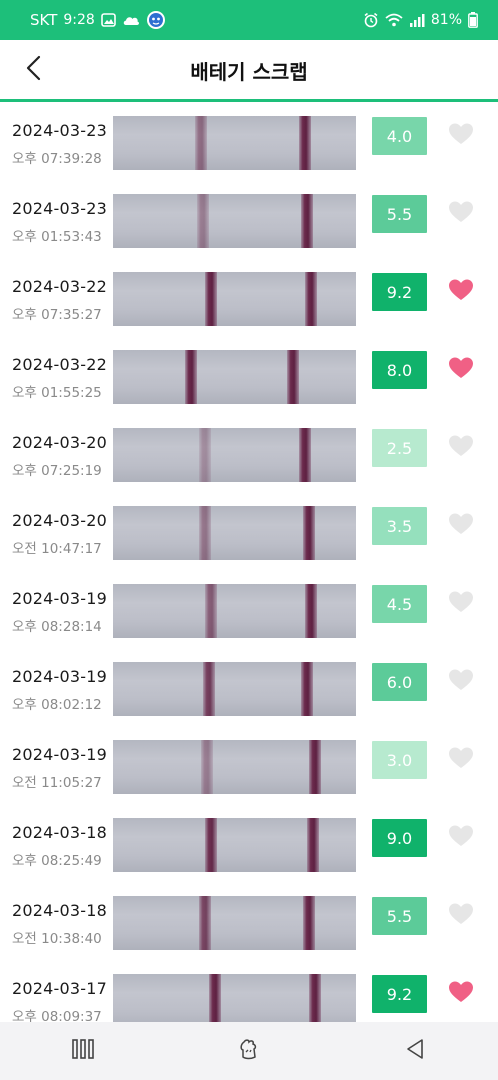 This screenshot has height=1080, width=498. I want to click on score-badge: 6.0, so click(399, 682).